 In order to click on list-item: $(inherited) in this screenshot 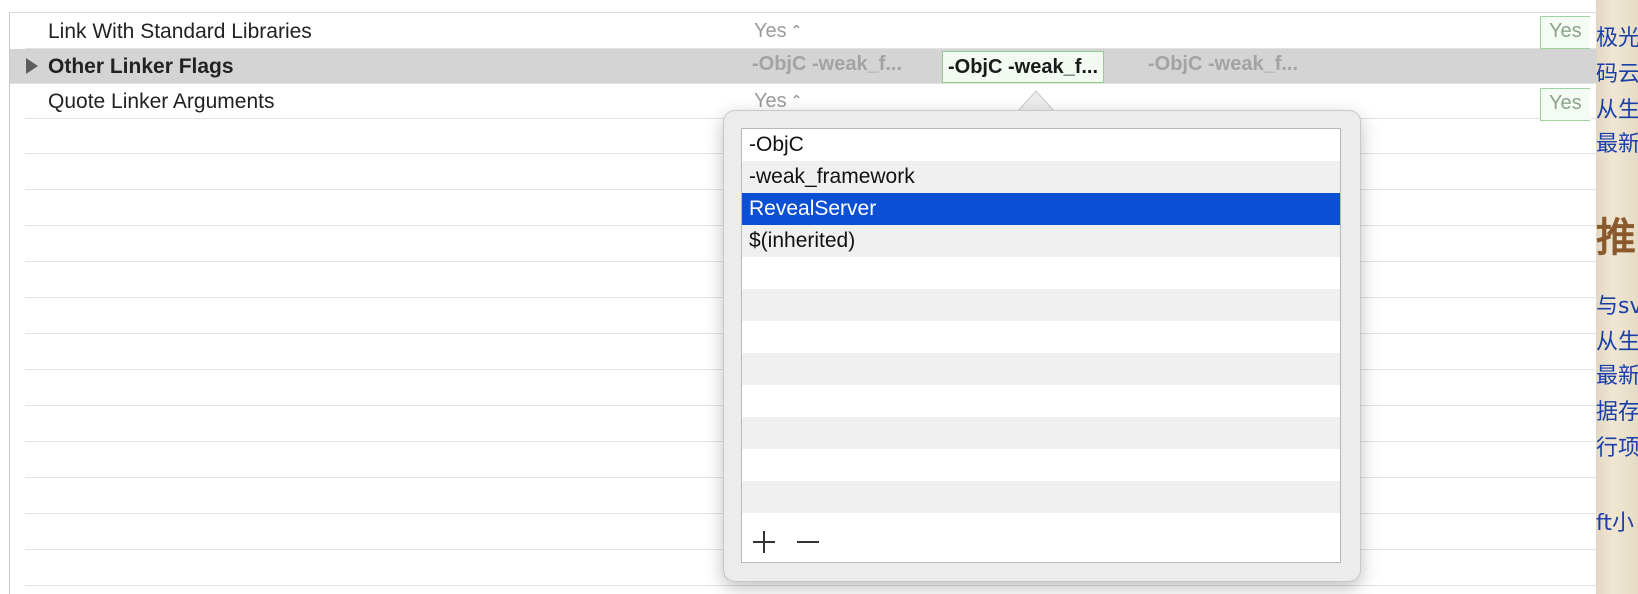, I will do `click(1041, 241)`.